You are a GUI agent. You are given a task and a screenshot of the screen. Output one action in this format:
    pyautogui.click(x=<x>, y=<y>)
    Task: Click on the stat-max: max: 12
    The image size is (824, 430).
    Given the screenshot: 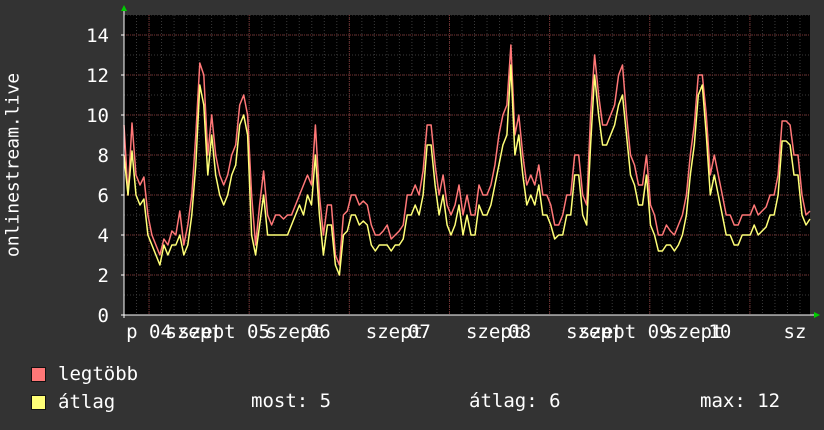 What is the action you would take?
    pyautogui.click(x=740, y=401)
    